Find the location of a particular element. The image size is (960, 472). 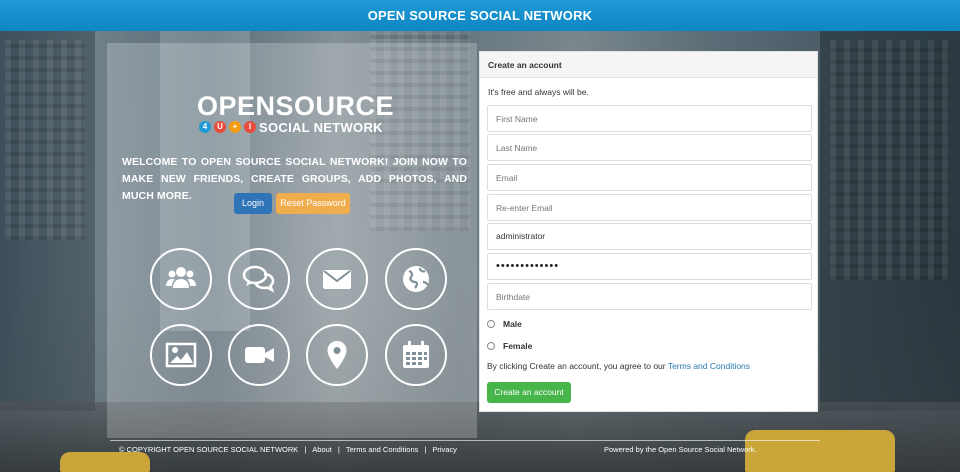

envelope-icon is located at coordinates (337, 279).